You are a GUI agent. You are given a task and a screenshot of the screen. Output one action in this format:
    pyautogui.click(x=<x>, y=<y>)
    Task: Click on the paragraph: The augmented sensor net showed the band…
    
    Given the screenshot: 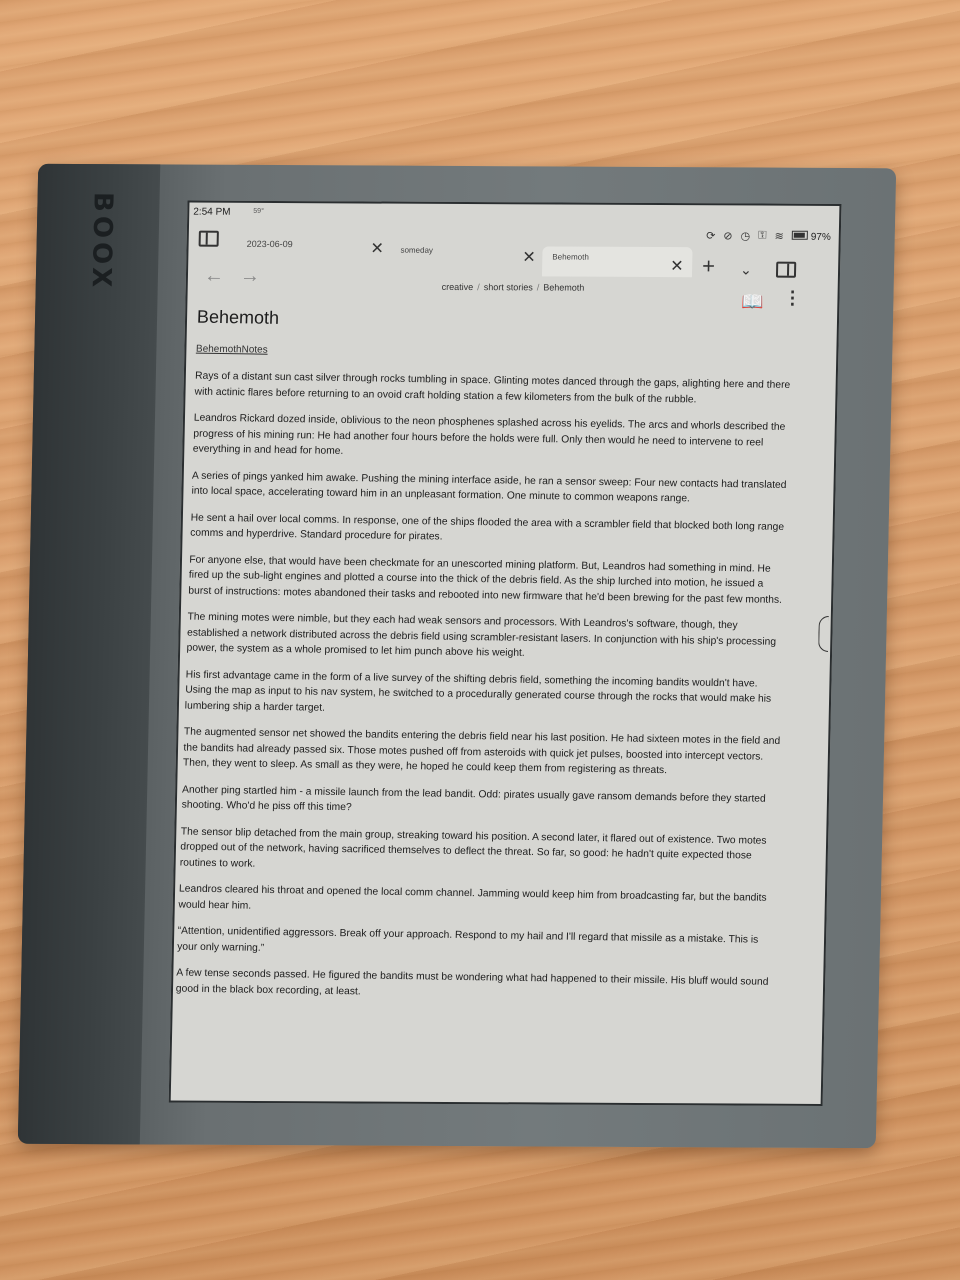 What is the action you would take?
    pyautogui.click(x=481, y=751)
    